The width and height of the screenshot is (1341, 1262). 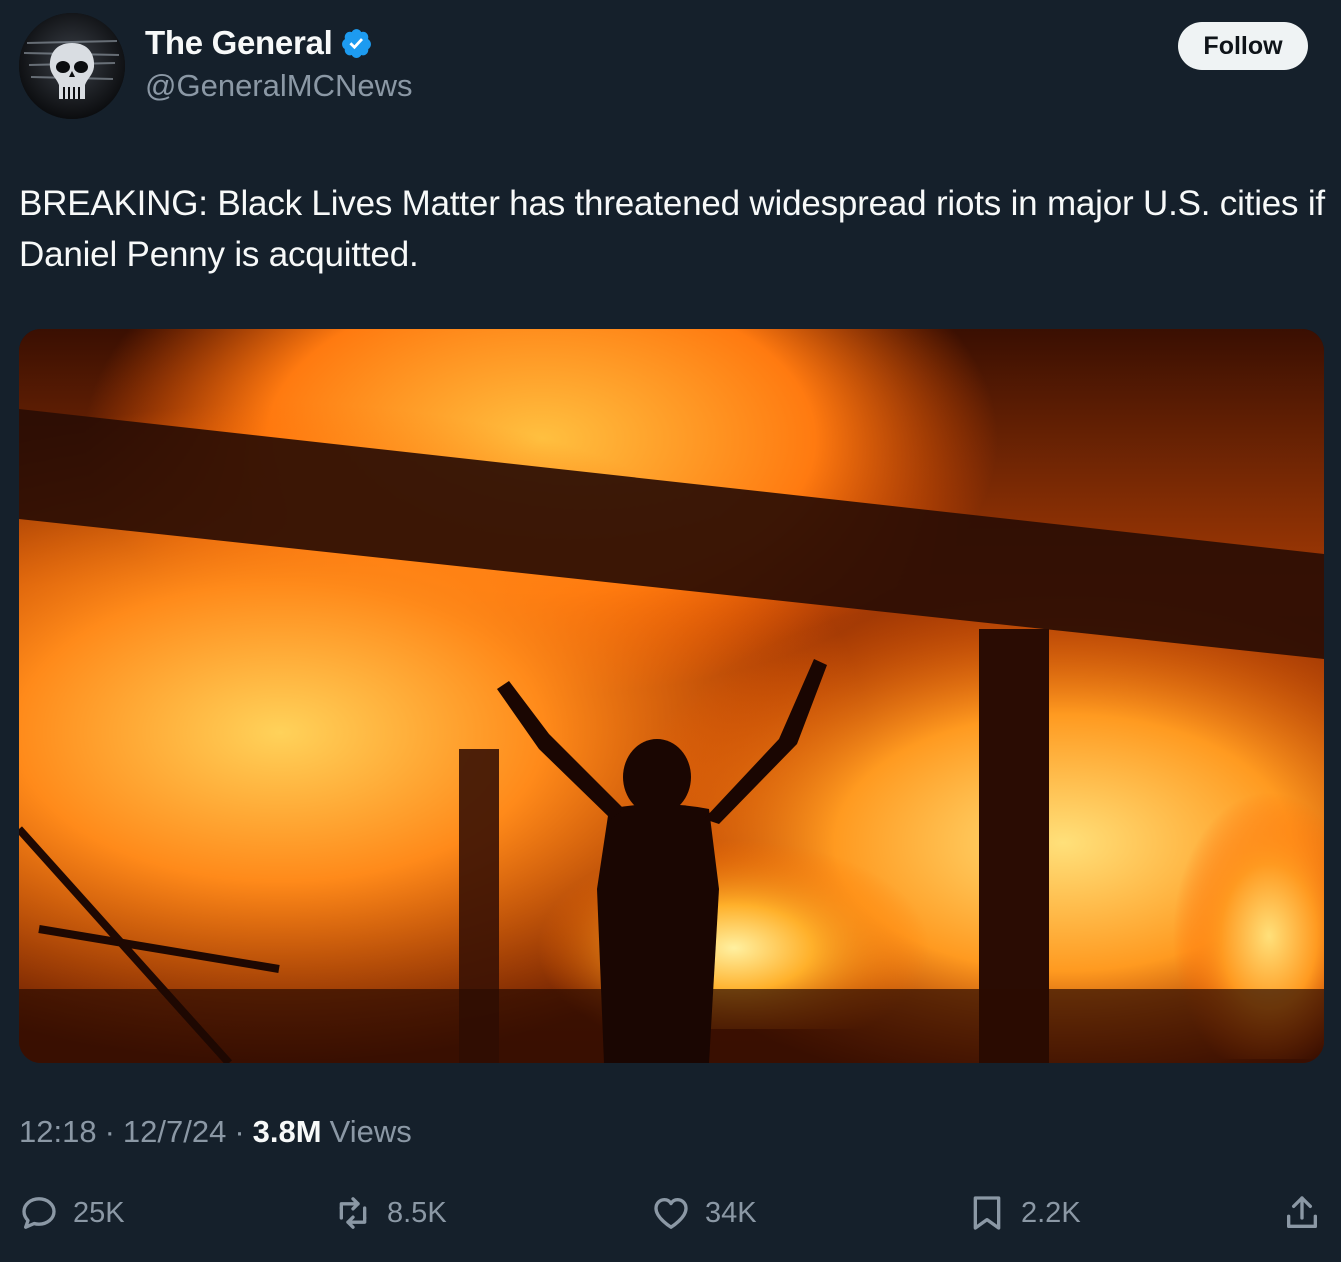 What do you see at coordinates (417, 1212) in the screenshot?
I see `repost-count: 8.5K` at bounding box center [417, 1212].